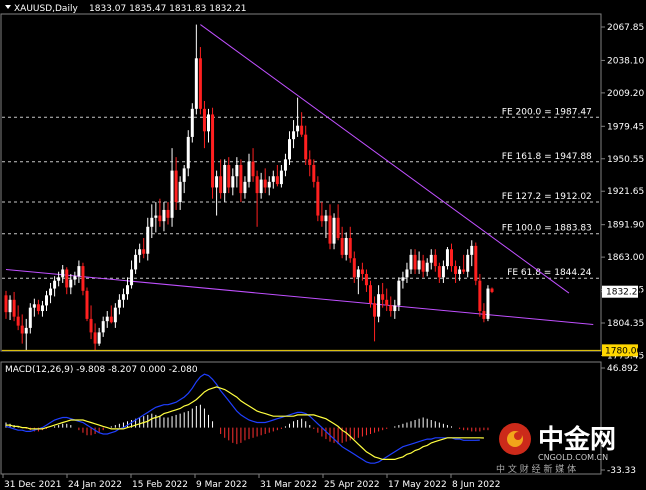  Describe the element at coordinates (625, 192) in the screenshot. I see `price-axis-label: 1921.65` at that location.